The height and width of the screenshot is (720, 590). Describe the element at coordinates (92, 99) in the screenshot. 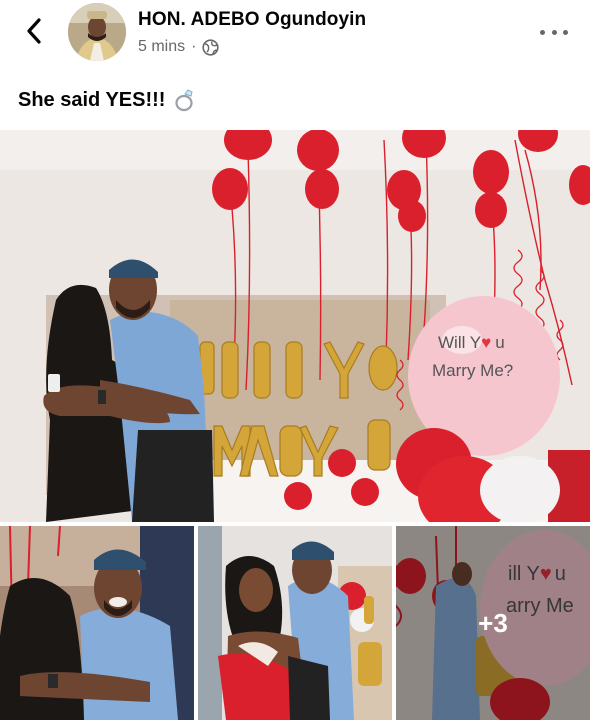

I see `caption-text: She said YES!!!` at that location.